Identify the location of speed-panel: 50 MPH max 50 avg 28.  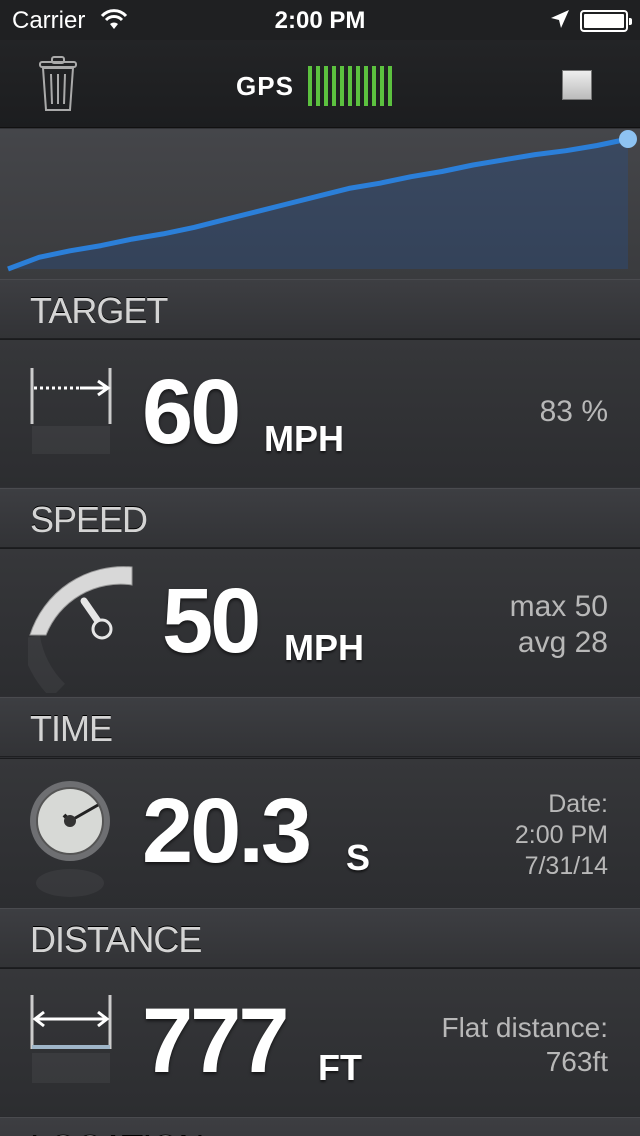
(320, 622).